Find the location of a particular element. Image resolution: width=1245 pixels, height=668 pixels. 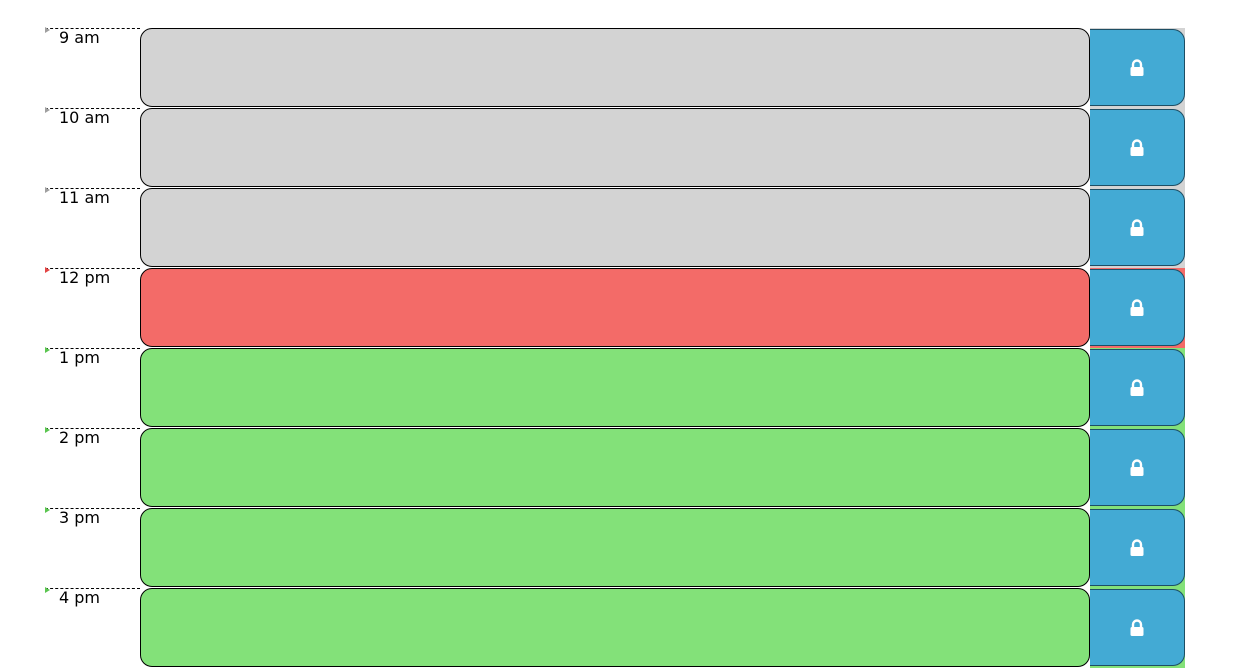

hour-column: 1 pm is located at coordinates (92, 387).